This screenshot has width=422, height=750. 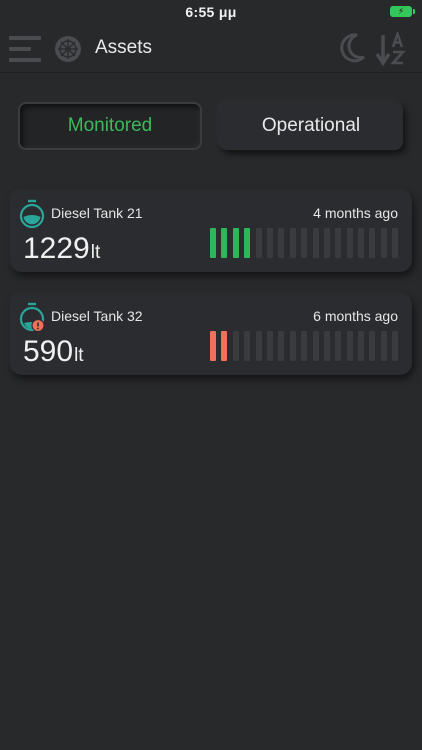 What do you see at coordinates (110, 126) in the screenshot?
I see `tab-monitored: Monitored` at bounding box center [110, 126].